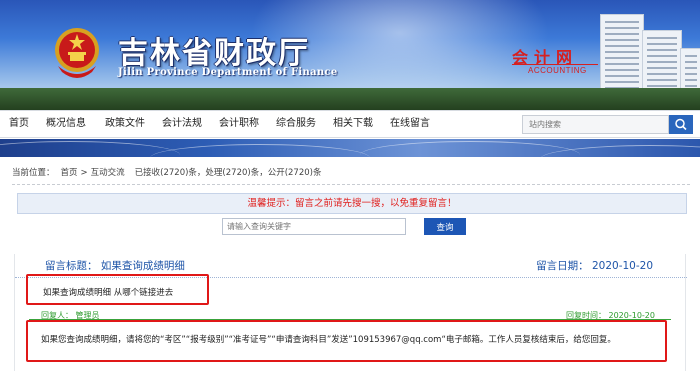 Image resolution: width=700 pixels, height=371 pixels. I want to click on nav-item-message: 在线留言, so click(410, 124).